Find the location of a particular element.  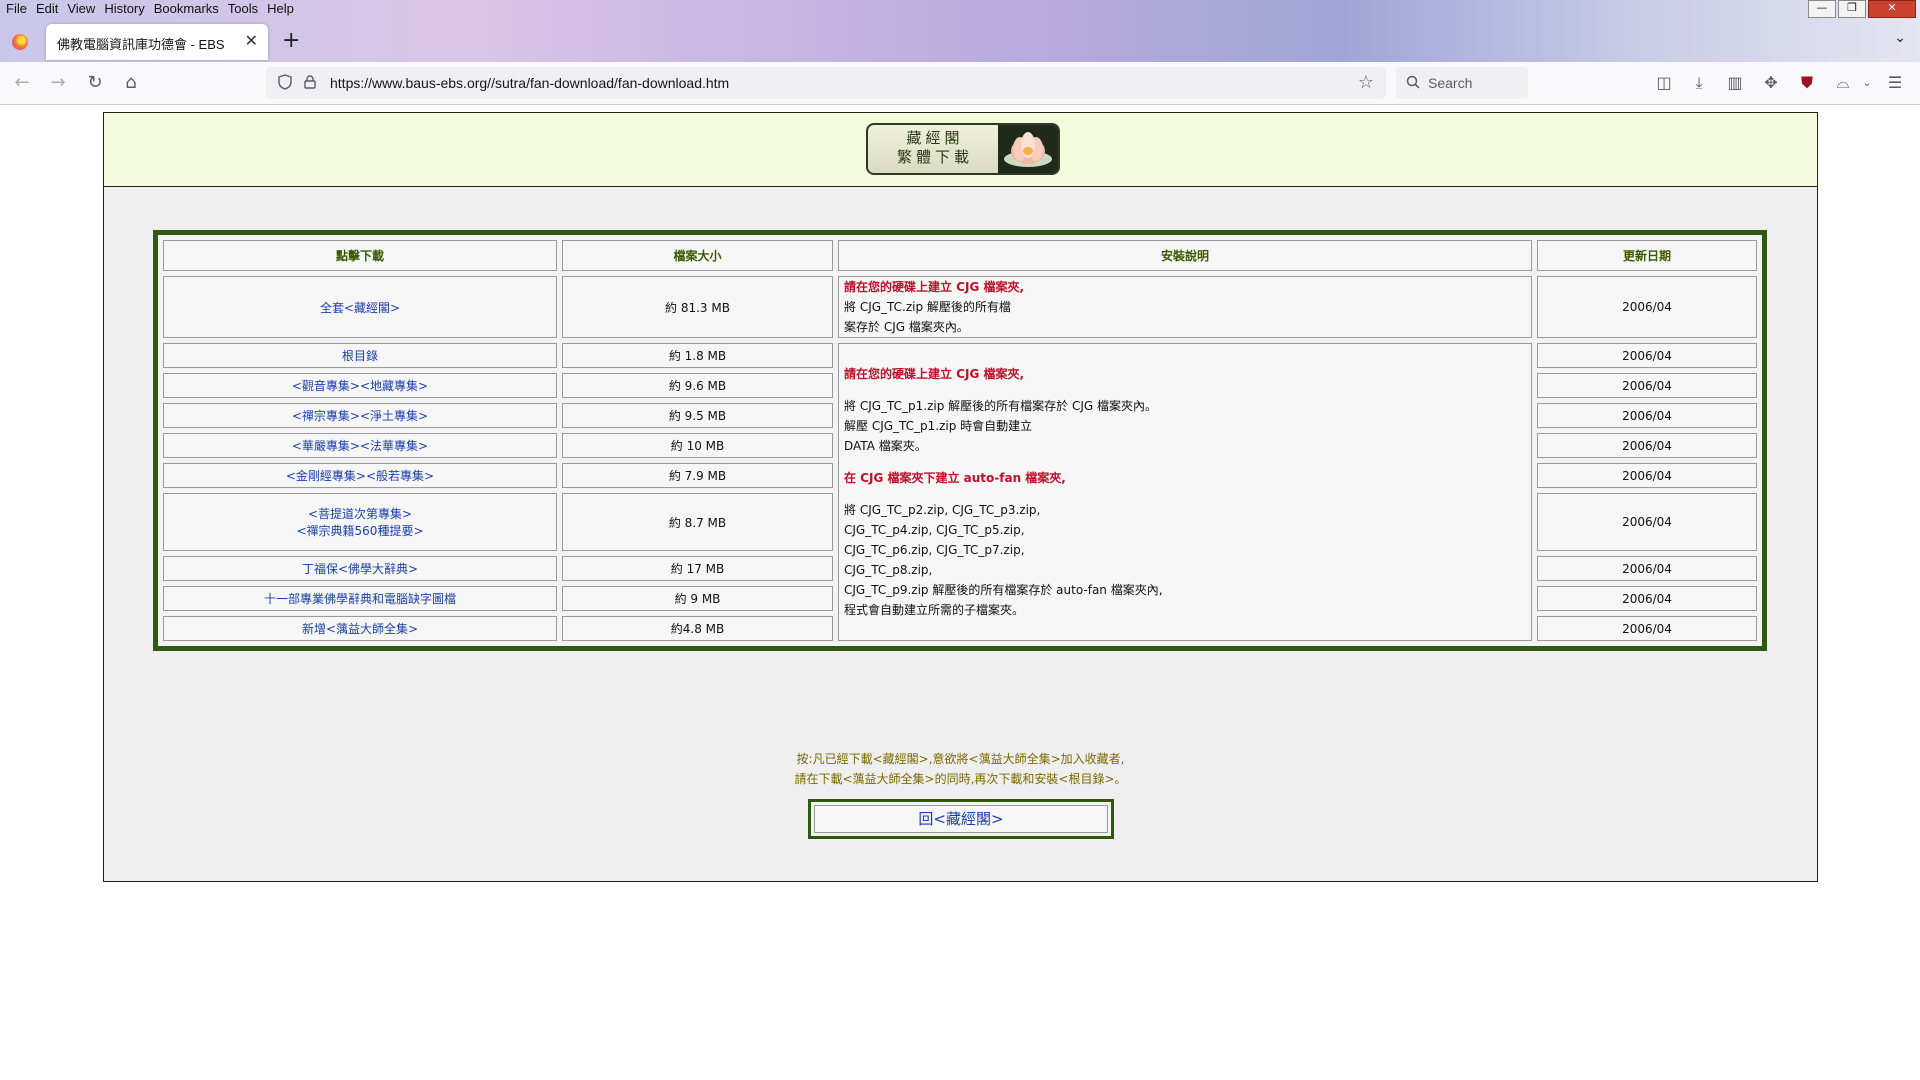

chevron-down-icon: ⌄ is located at coordinates (1867, 83).